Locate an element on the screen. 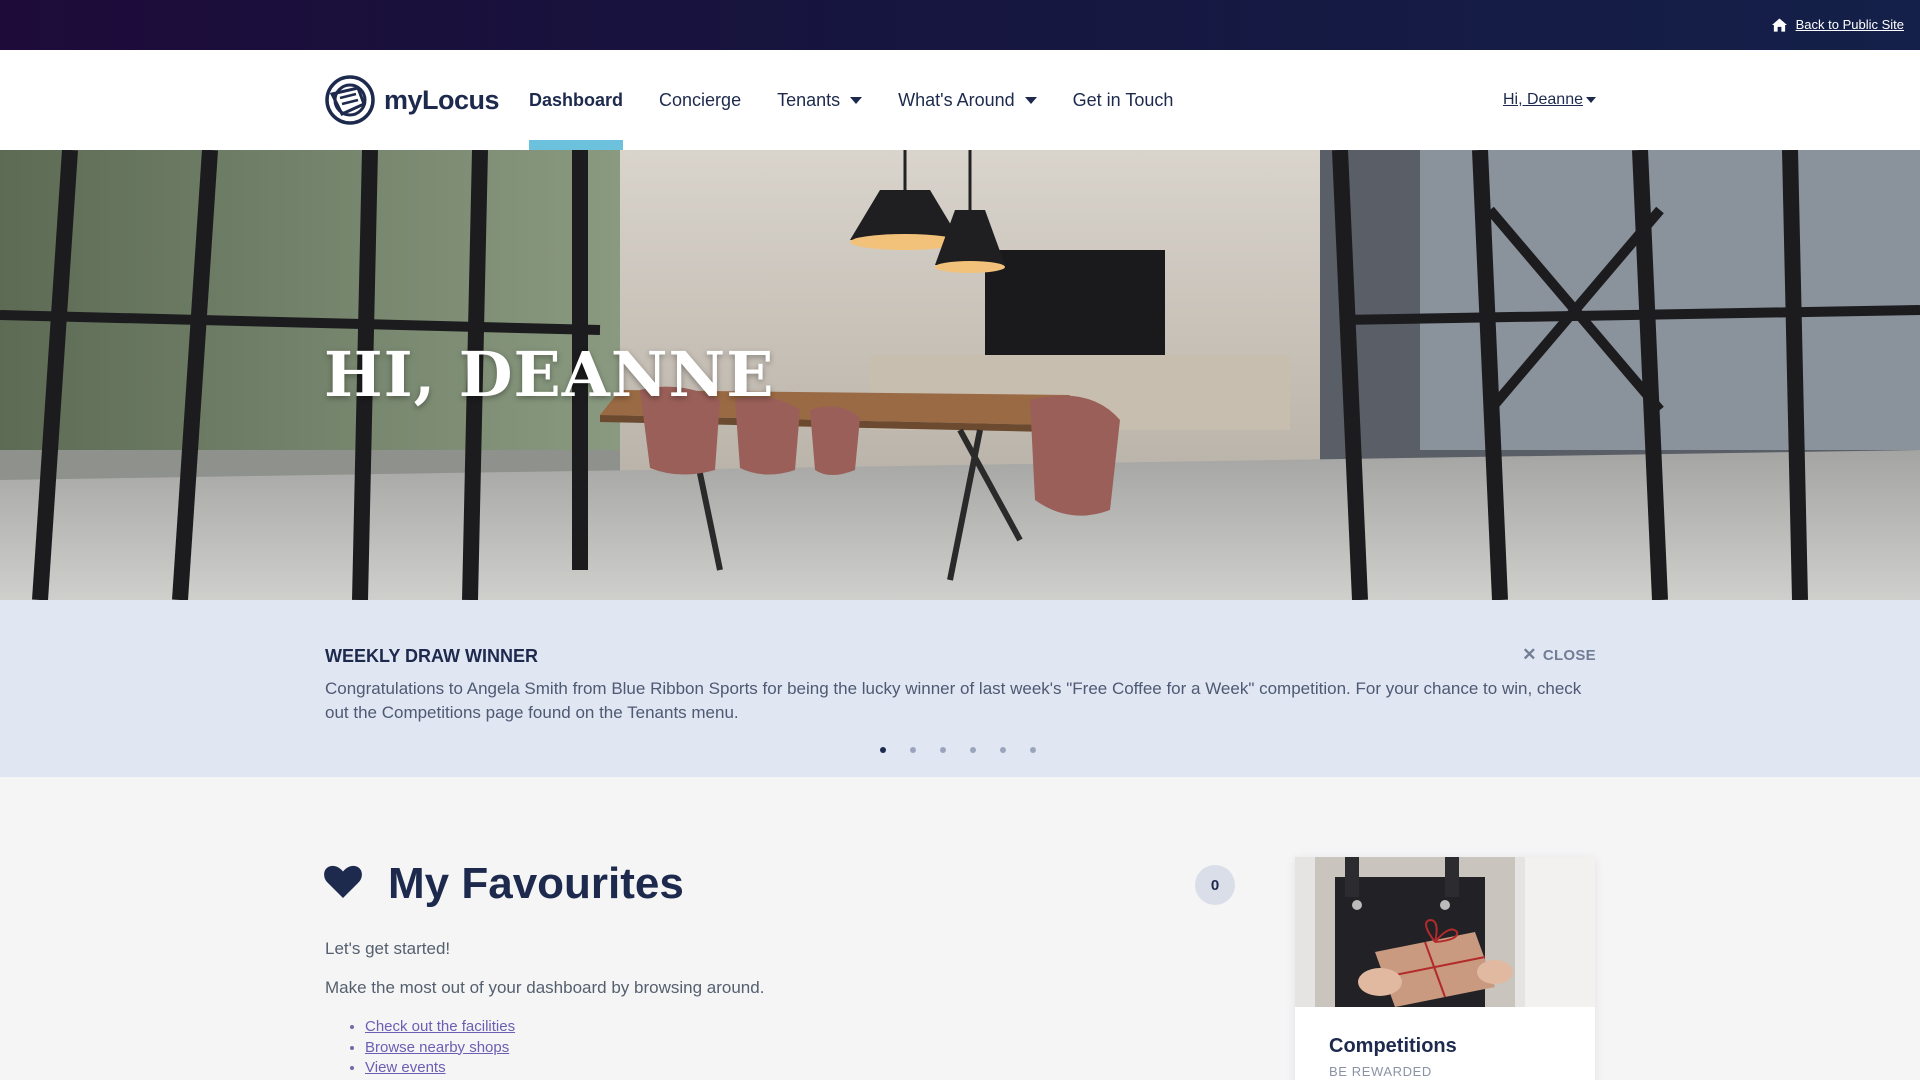  nav-item-label: Get in Touch is located at coordinates (1123, 99).